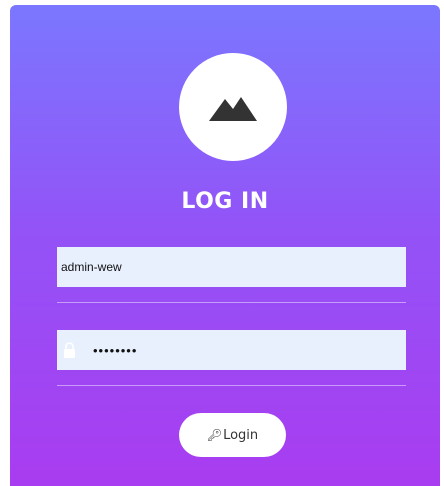 Image resolution: width=444 pixels, height=486 pixels. Describe the element at coordinates (225, 201) in the screenshot. I see `page-title: LOG IN` at that location.